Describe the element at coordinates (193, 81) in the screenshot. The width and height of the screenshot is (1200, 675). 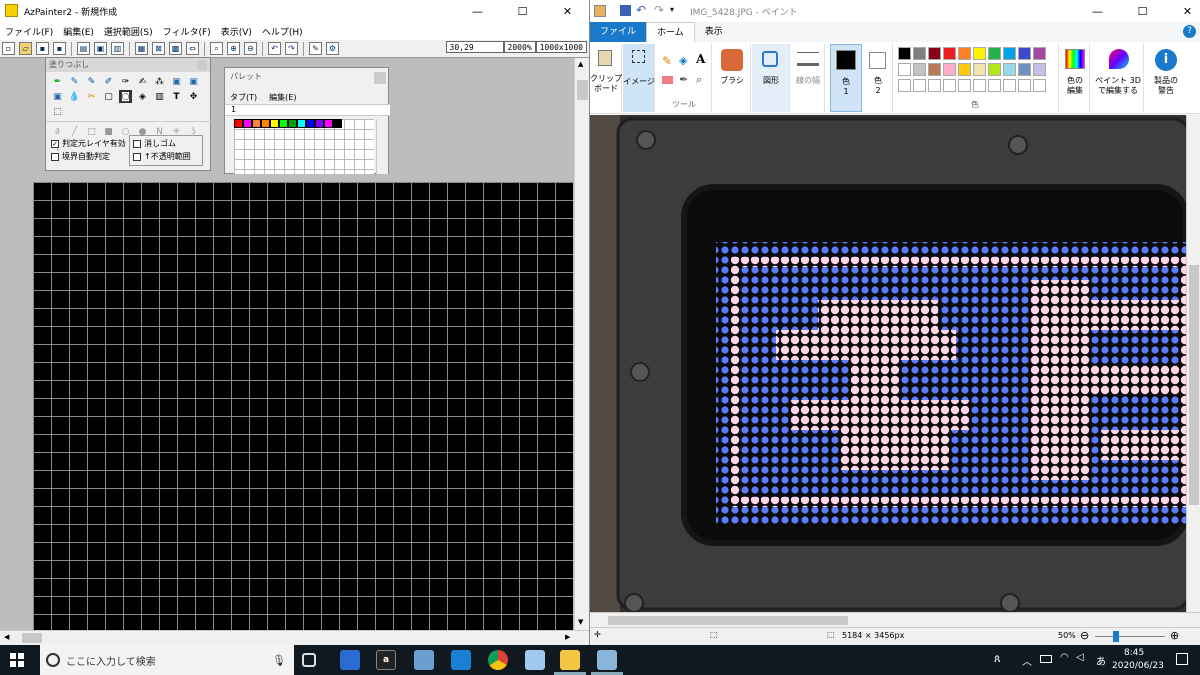
I see `grid-tool-icon: ▣` at that location.